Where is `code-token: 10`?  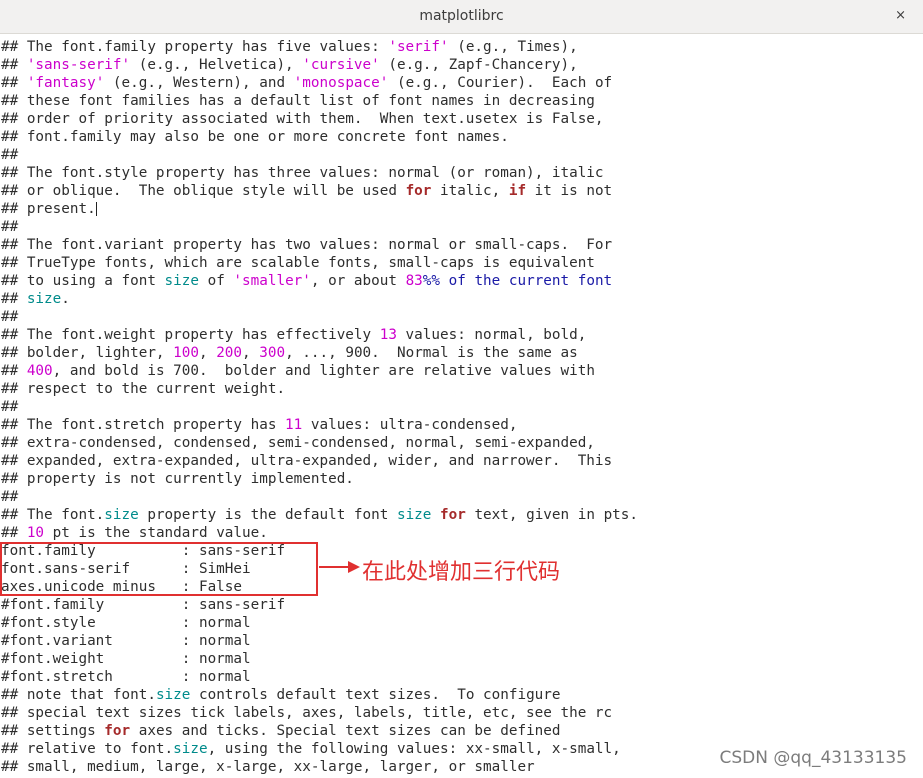
code-token: 10 is located at coordinates (35, 533).